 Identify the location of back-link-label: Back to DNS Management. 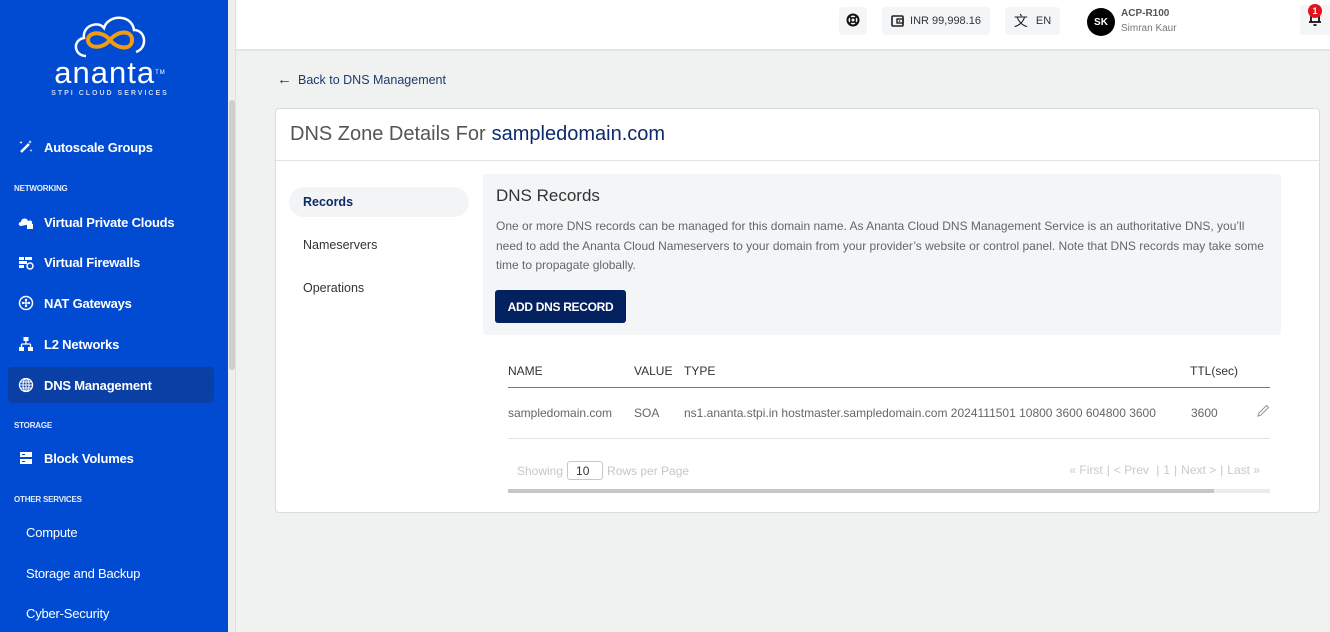
(372, 79).